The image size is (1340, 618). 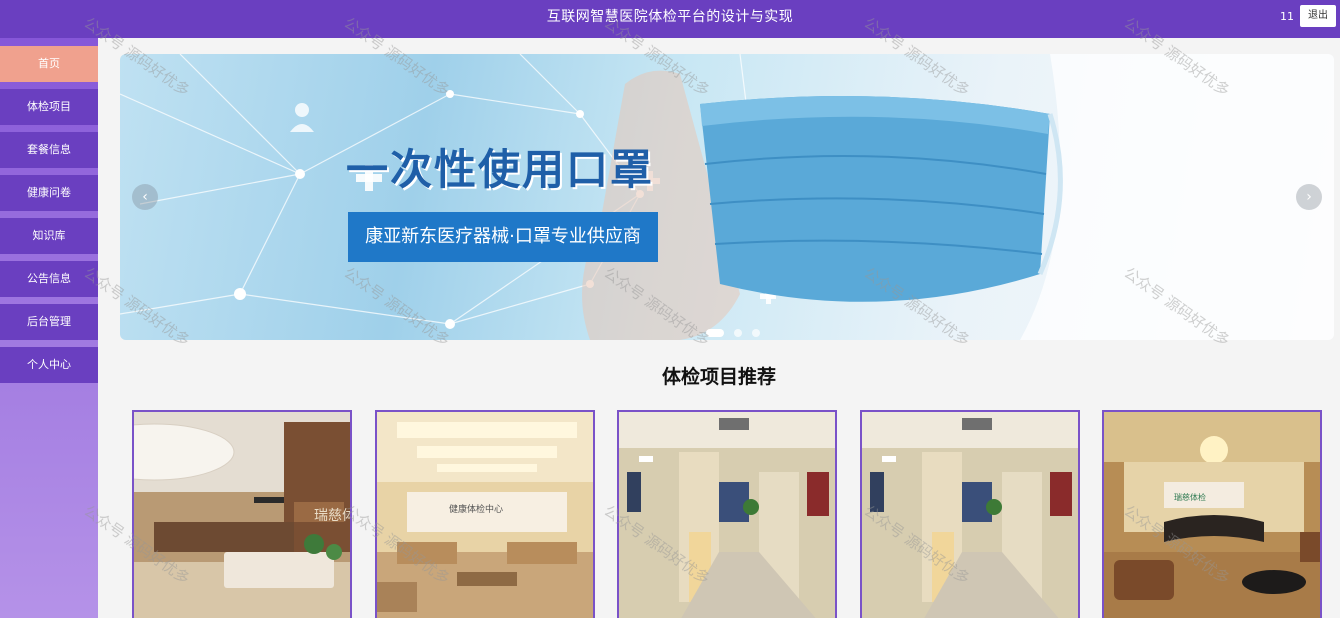 I want to click on sidebar: 首页 体检项目 套餐信息 健康问卷 知识库 公告信息 后台管理 个人中心, so click(x=49, y=328).